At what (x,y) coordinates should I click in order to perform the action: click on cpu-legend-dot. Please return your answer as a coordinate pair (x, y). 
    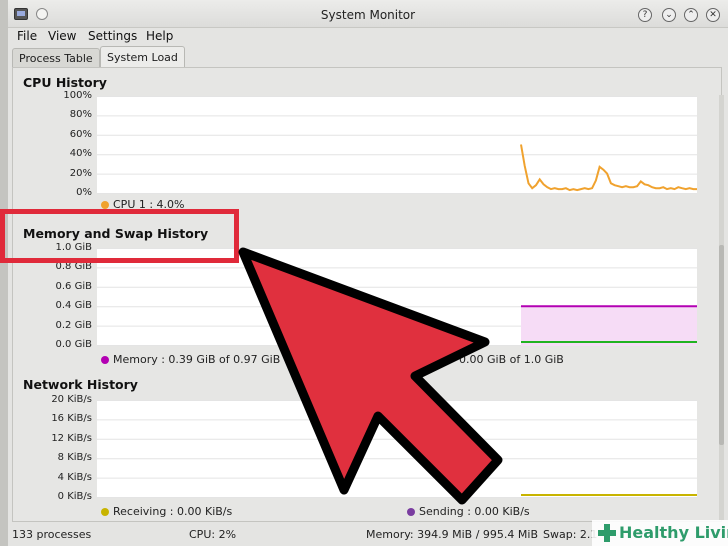
    Looking at the image, I should click on (105, 205).